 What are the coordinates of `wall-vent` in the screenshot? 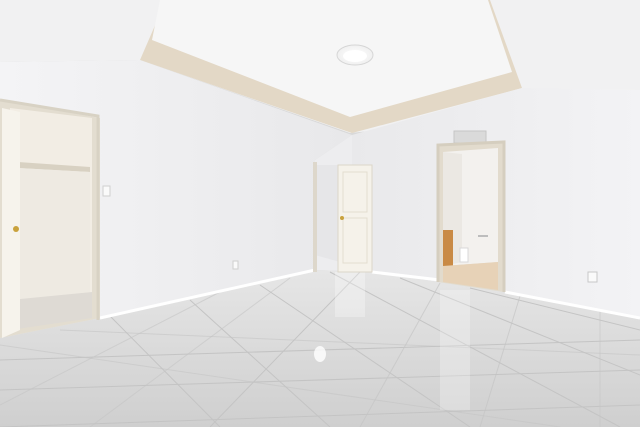 It's located at (470, 137).